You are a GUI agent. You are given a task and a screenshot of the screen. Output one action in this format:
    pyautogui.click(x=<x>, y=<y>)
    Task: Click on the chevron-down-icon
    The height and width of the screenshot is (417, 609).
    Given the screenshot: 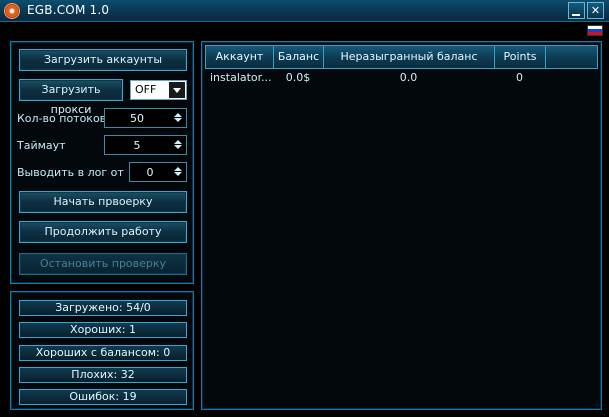 What is the action you would take?
    pyautogui.click(x=177, y=90)
    